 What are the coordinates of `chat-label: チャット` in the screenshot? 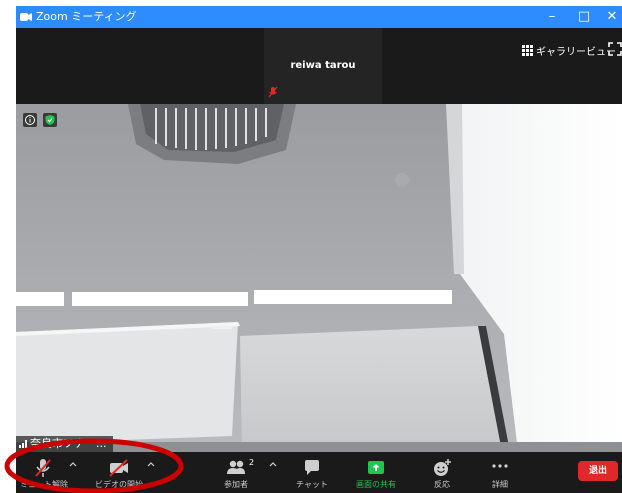 It's located at (312, 484).